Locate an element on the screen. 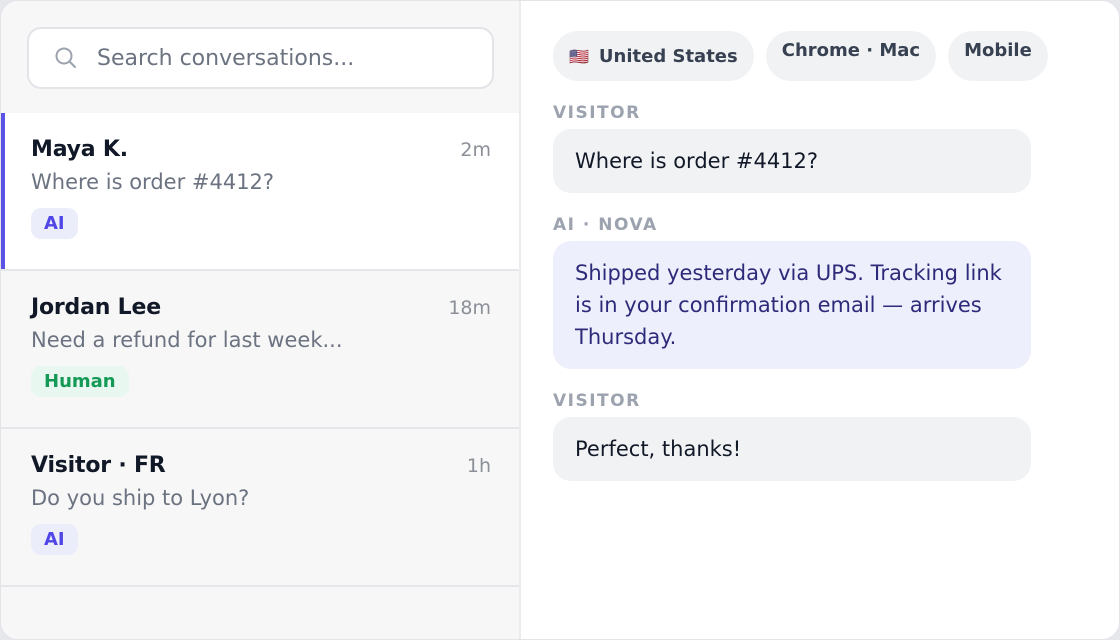 The height and width of the screenshot is (640, 1120). device-chip: Mobile is located at coordinates (998, 56).